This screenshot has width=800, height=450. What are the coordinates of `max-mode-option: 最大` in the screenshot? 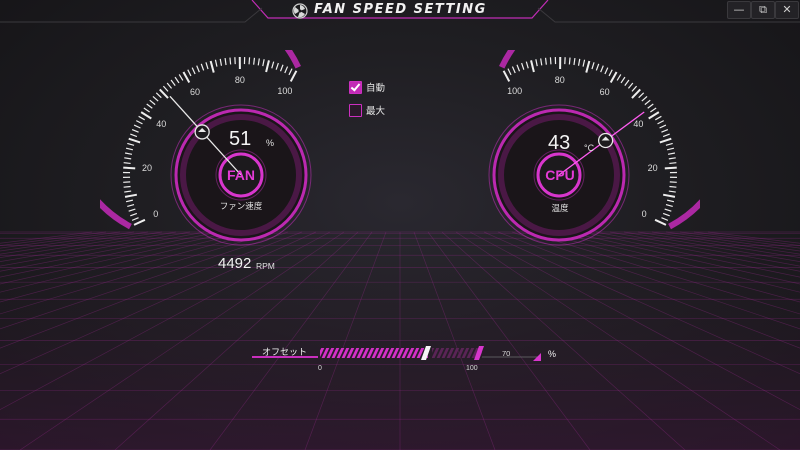 It's located at (379, 111).